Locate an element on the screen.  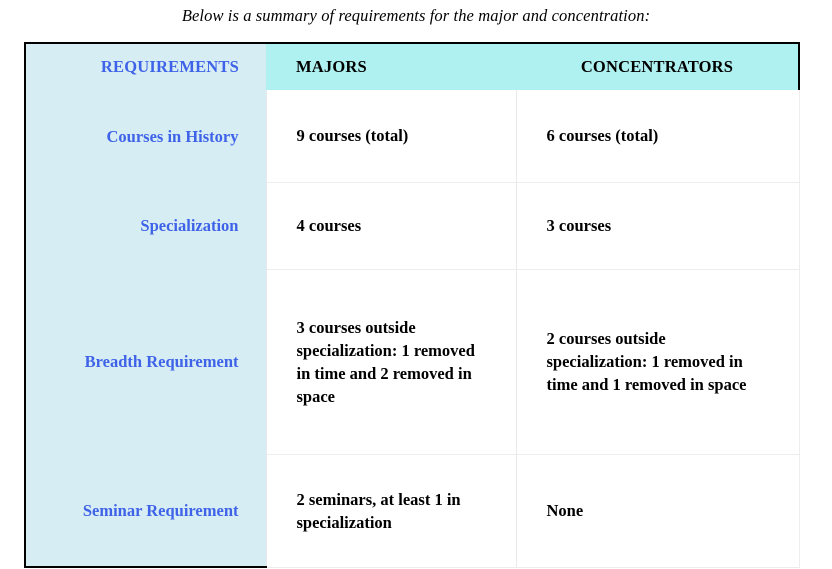
cell-majors-courses-in-history: 9 courses (total) is located at coordinates (390, 136).